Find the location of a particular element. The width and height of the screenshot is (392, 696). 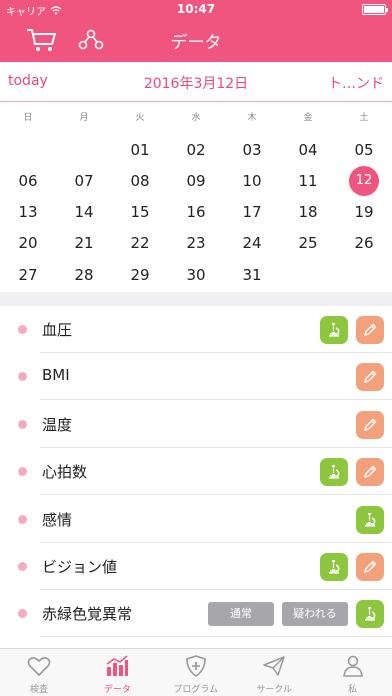

tab-bar: 検査 データ プログラム サークル 私 is located at coordinates (196, 672).